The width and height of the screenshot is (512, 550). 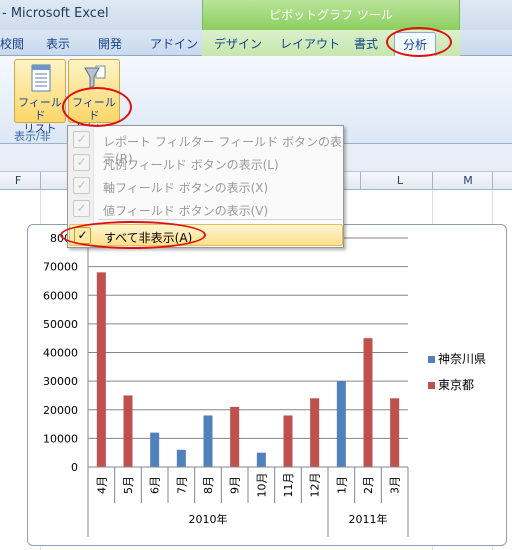 What do you see at coordinates (368, 402) in the screenshot?
I see `bar-東京都-2月` at bounding box center [368, 402].